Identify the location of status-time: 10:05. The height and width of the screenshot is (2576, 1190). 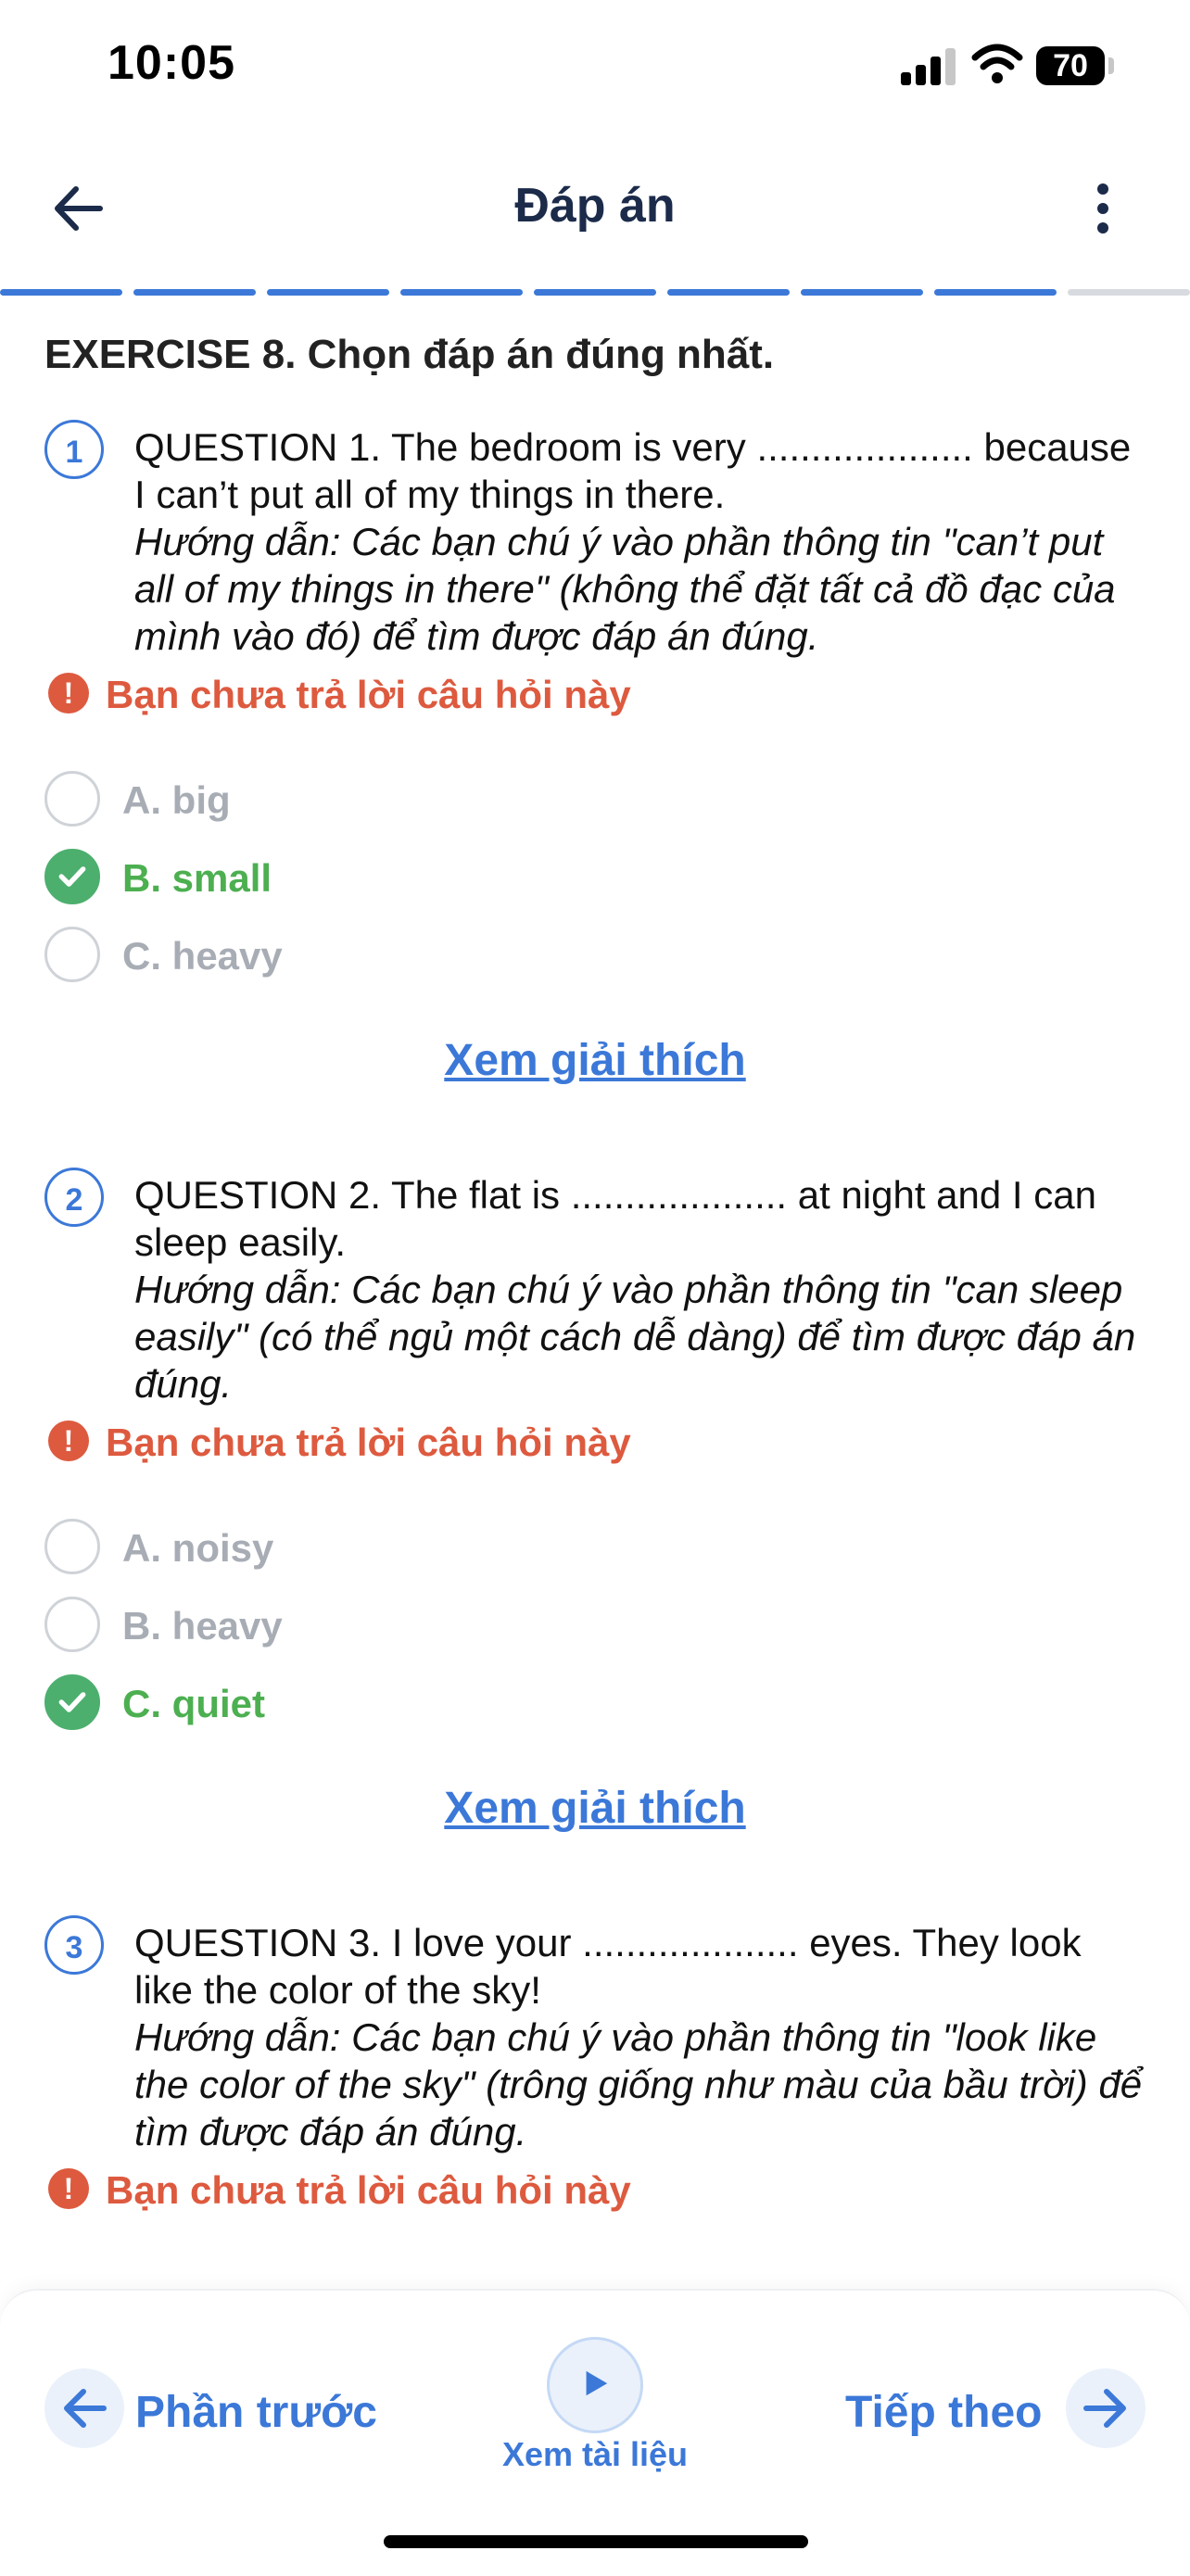
(171, 63).